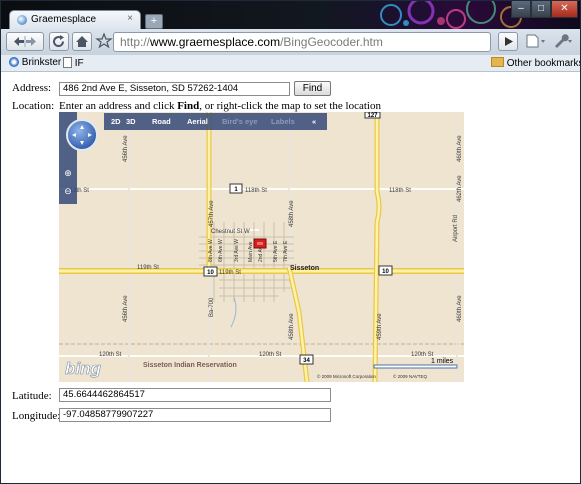  I want to click on brinkster-icon, so click(14, 62).